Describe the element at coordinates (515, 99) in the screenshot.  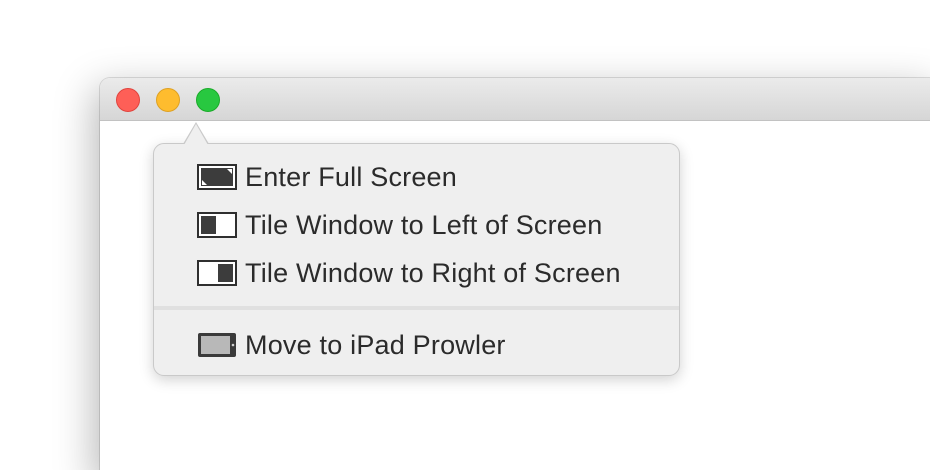
I see `title-bar` at that location.